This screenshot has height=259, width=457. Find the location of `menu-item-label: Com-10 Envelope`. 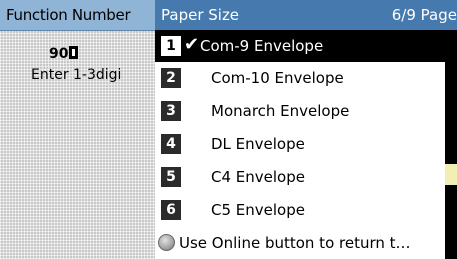

menu-item-label: Com-10 Envelope is located at coordinates (277, 78).